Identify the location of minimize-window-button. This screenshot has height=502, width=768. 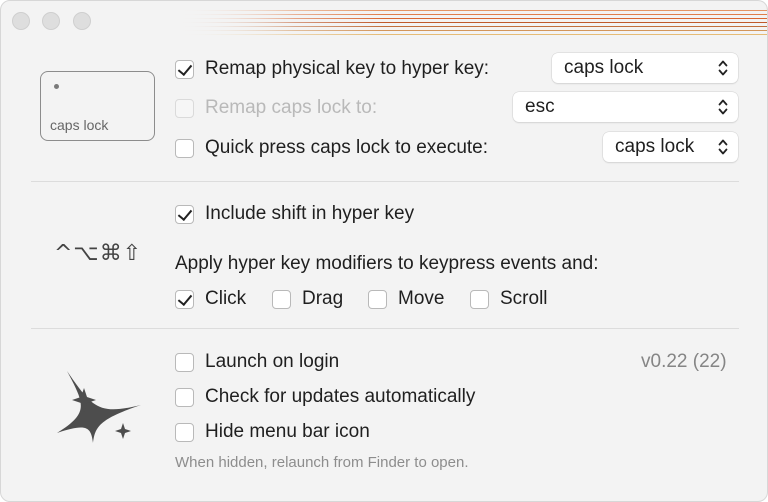
(51, 21).